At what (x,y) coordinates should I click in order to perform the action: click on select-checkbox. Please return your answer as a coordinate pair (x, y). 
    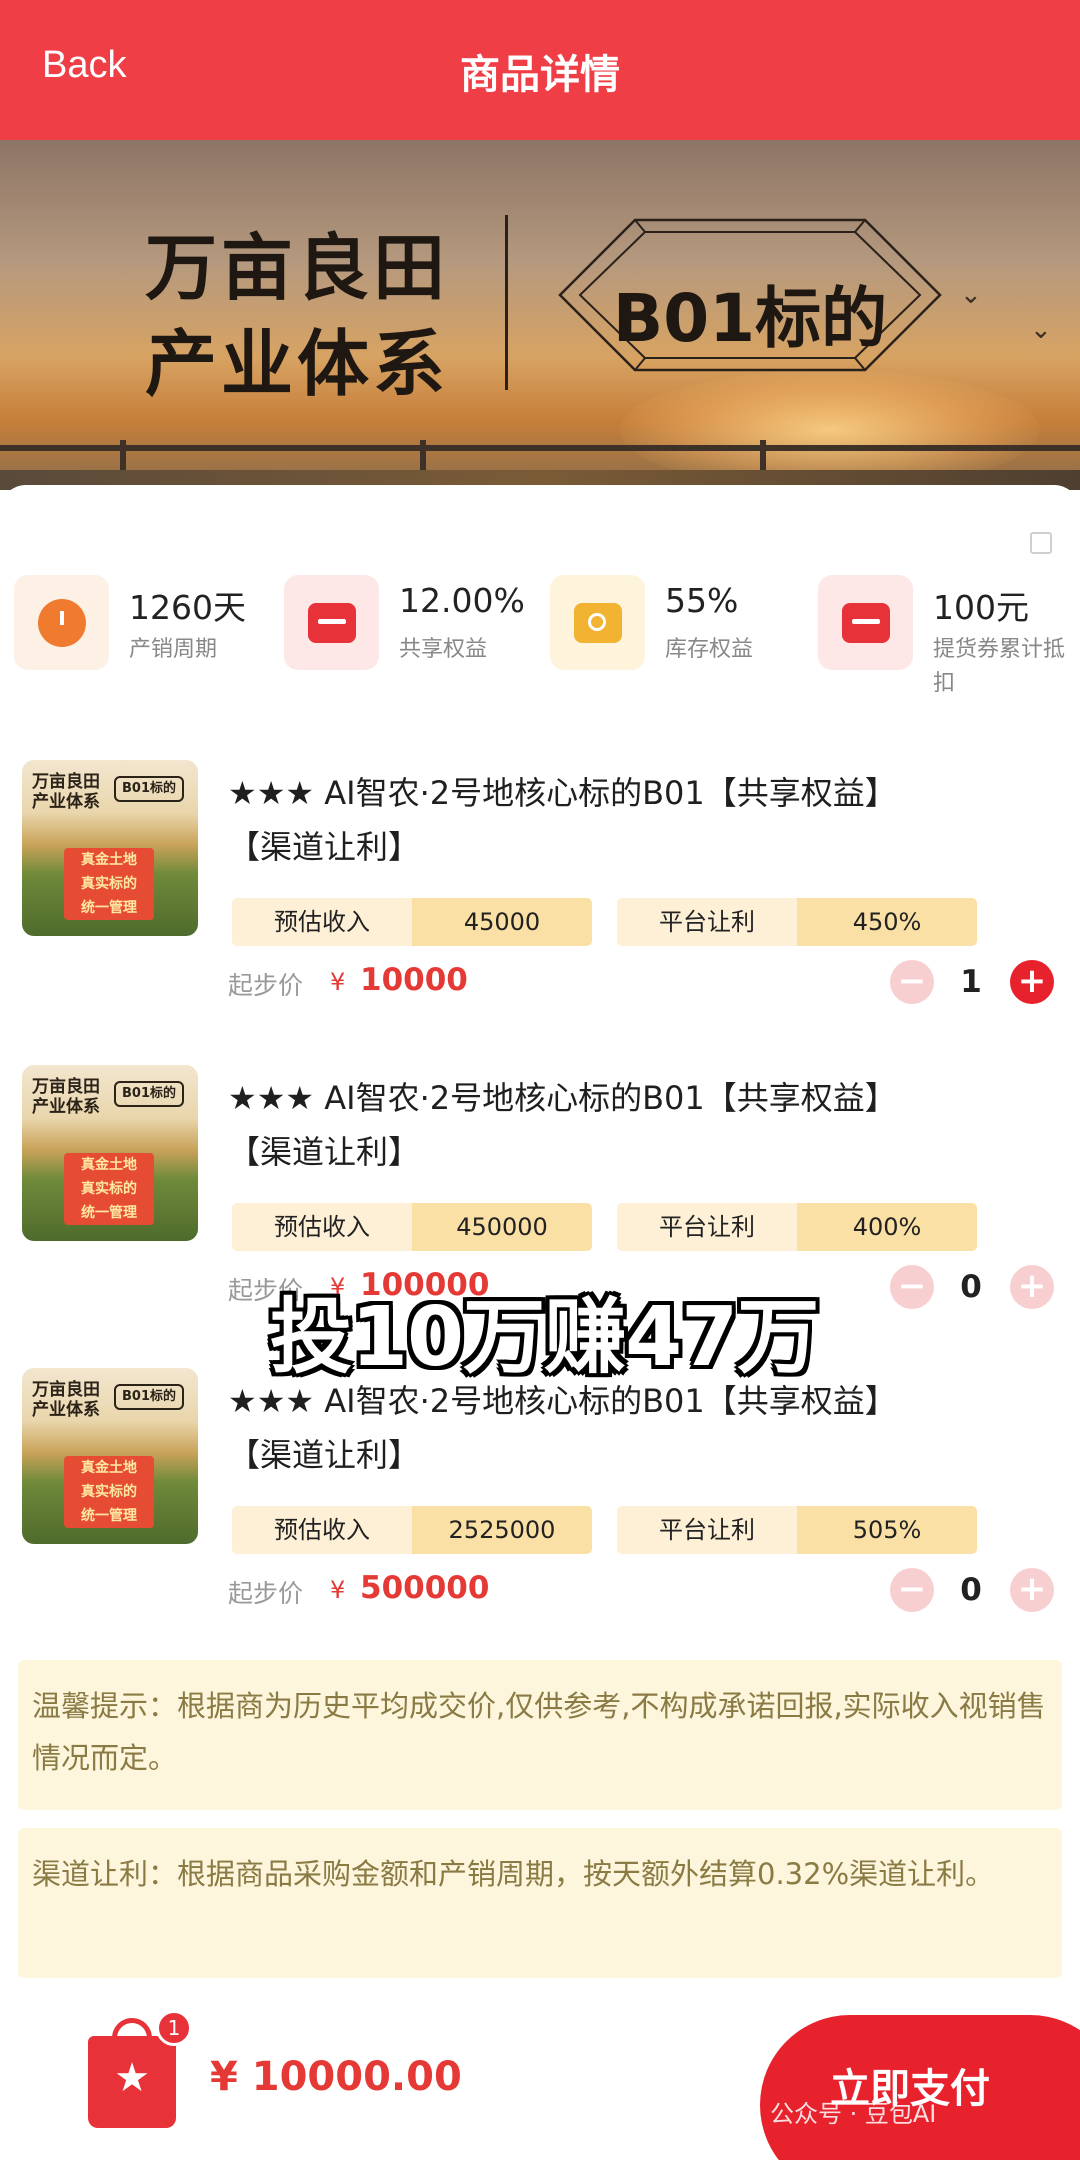
    Looking at the image, I should click on (1041, 543).